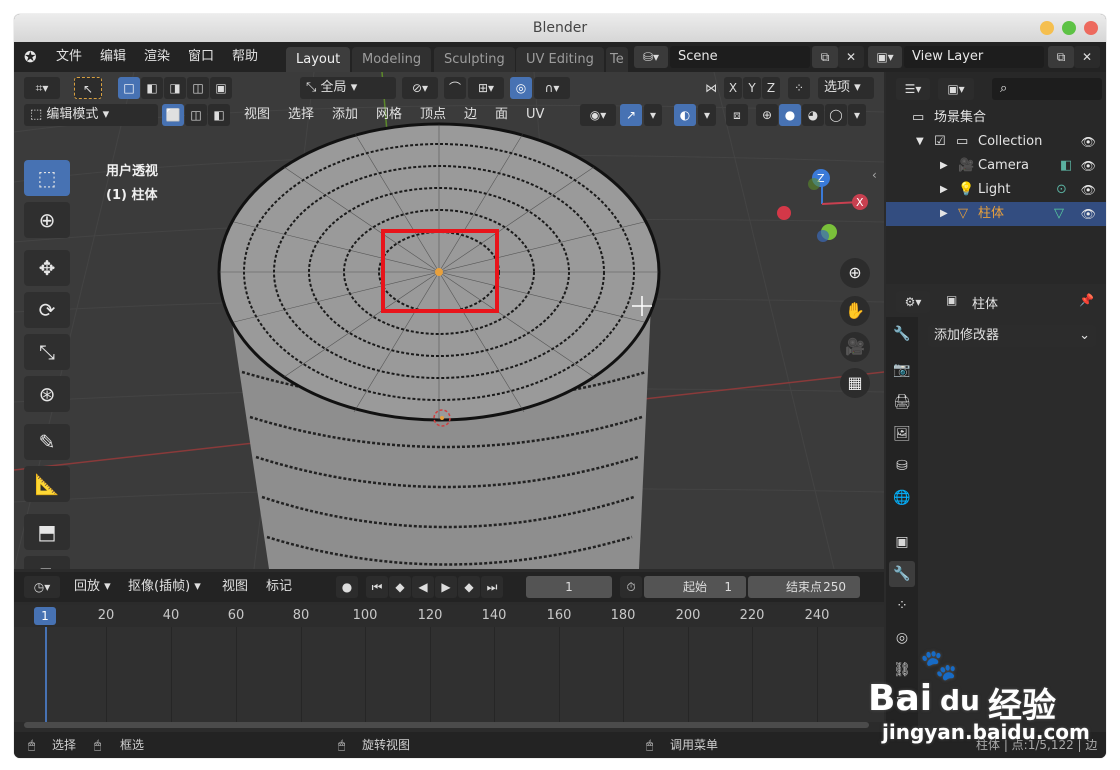 Image resolution: width=1120 pixels, height=770 pixels. What do you see at coordinates (348, 88) in the screenshot?
I see `transform-orientation-select: ⤡ 全局 ▾` at bounding box center [348, 88].